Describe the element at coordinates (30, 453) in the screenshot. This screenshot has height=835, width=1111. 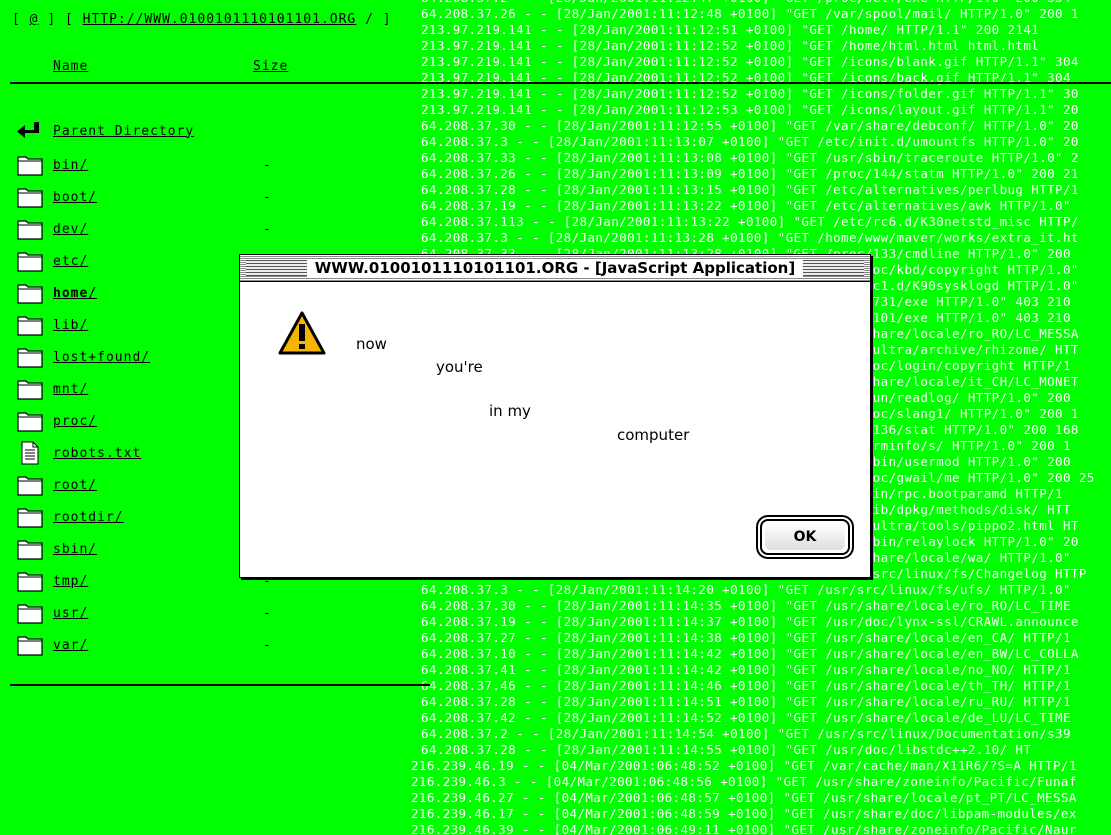
I see `document-icon` at that location.